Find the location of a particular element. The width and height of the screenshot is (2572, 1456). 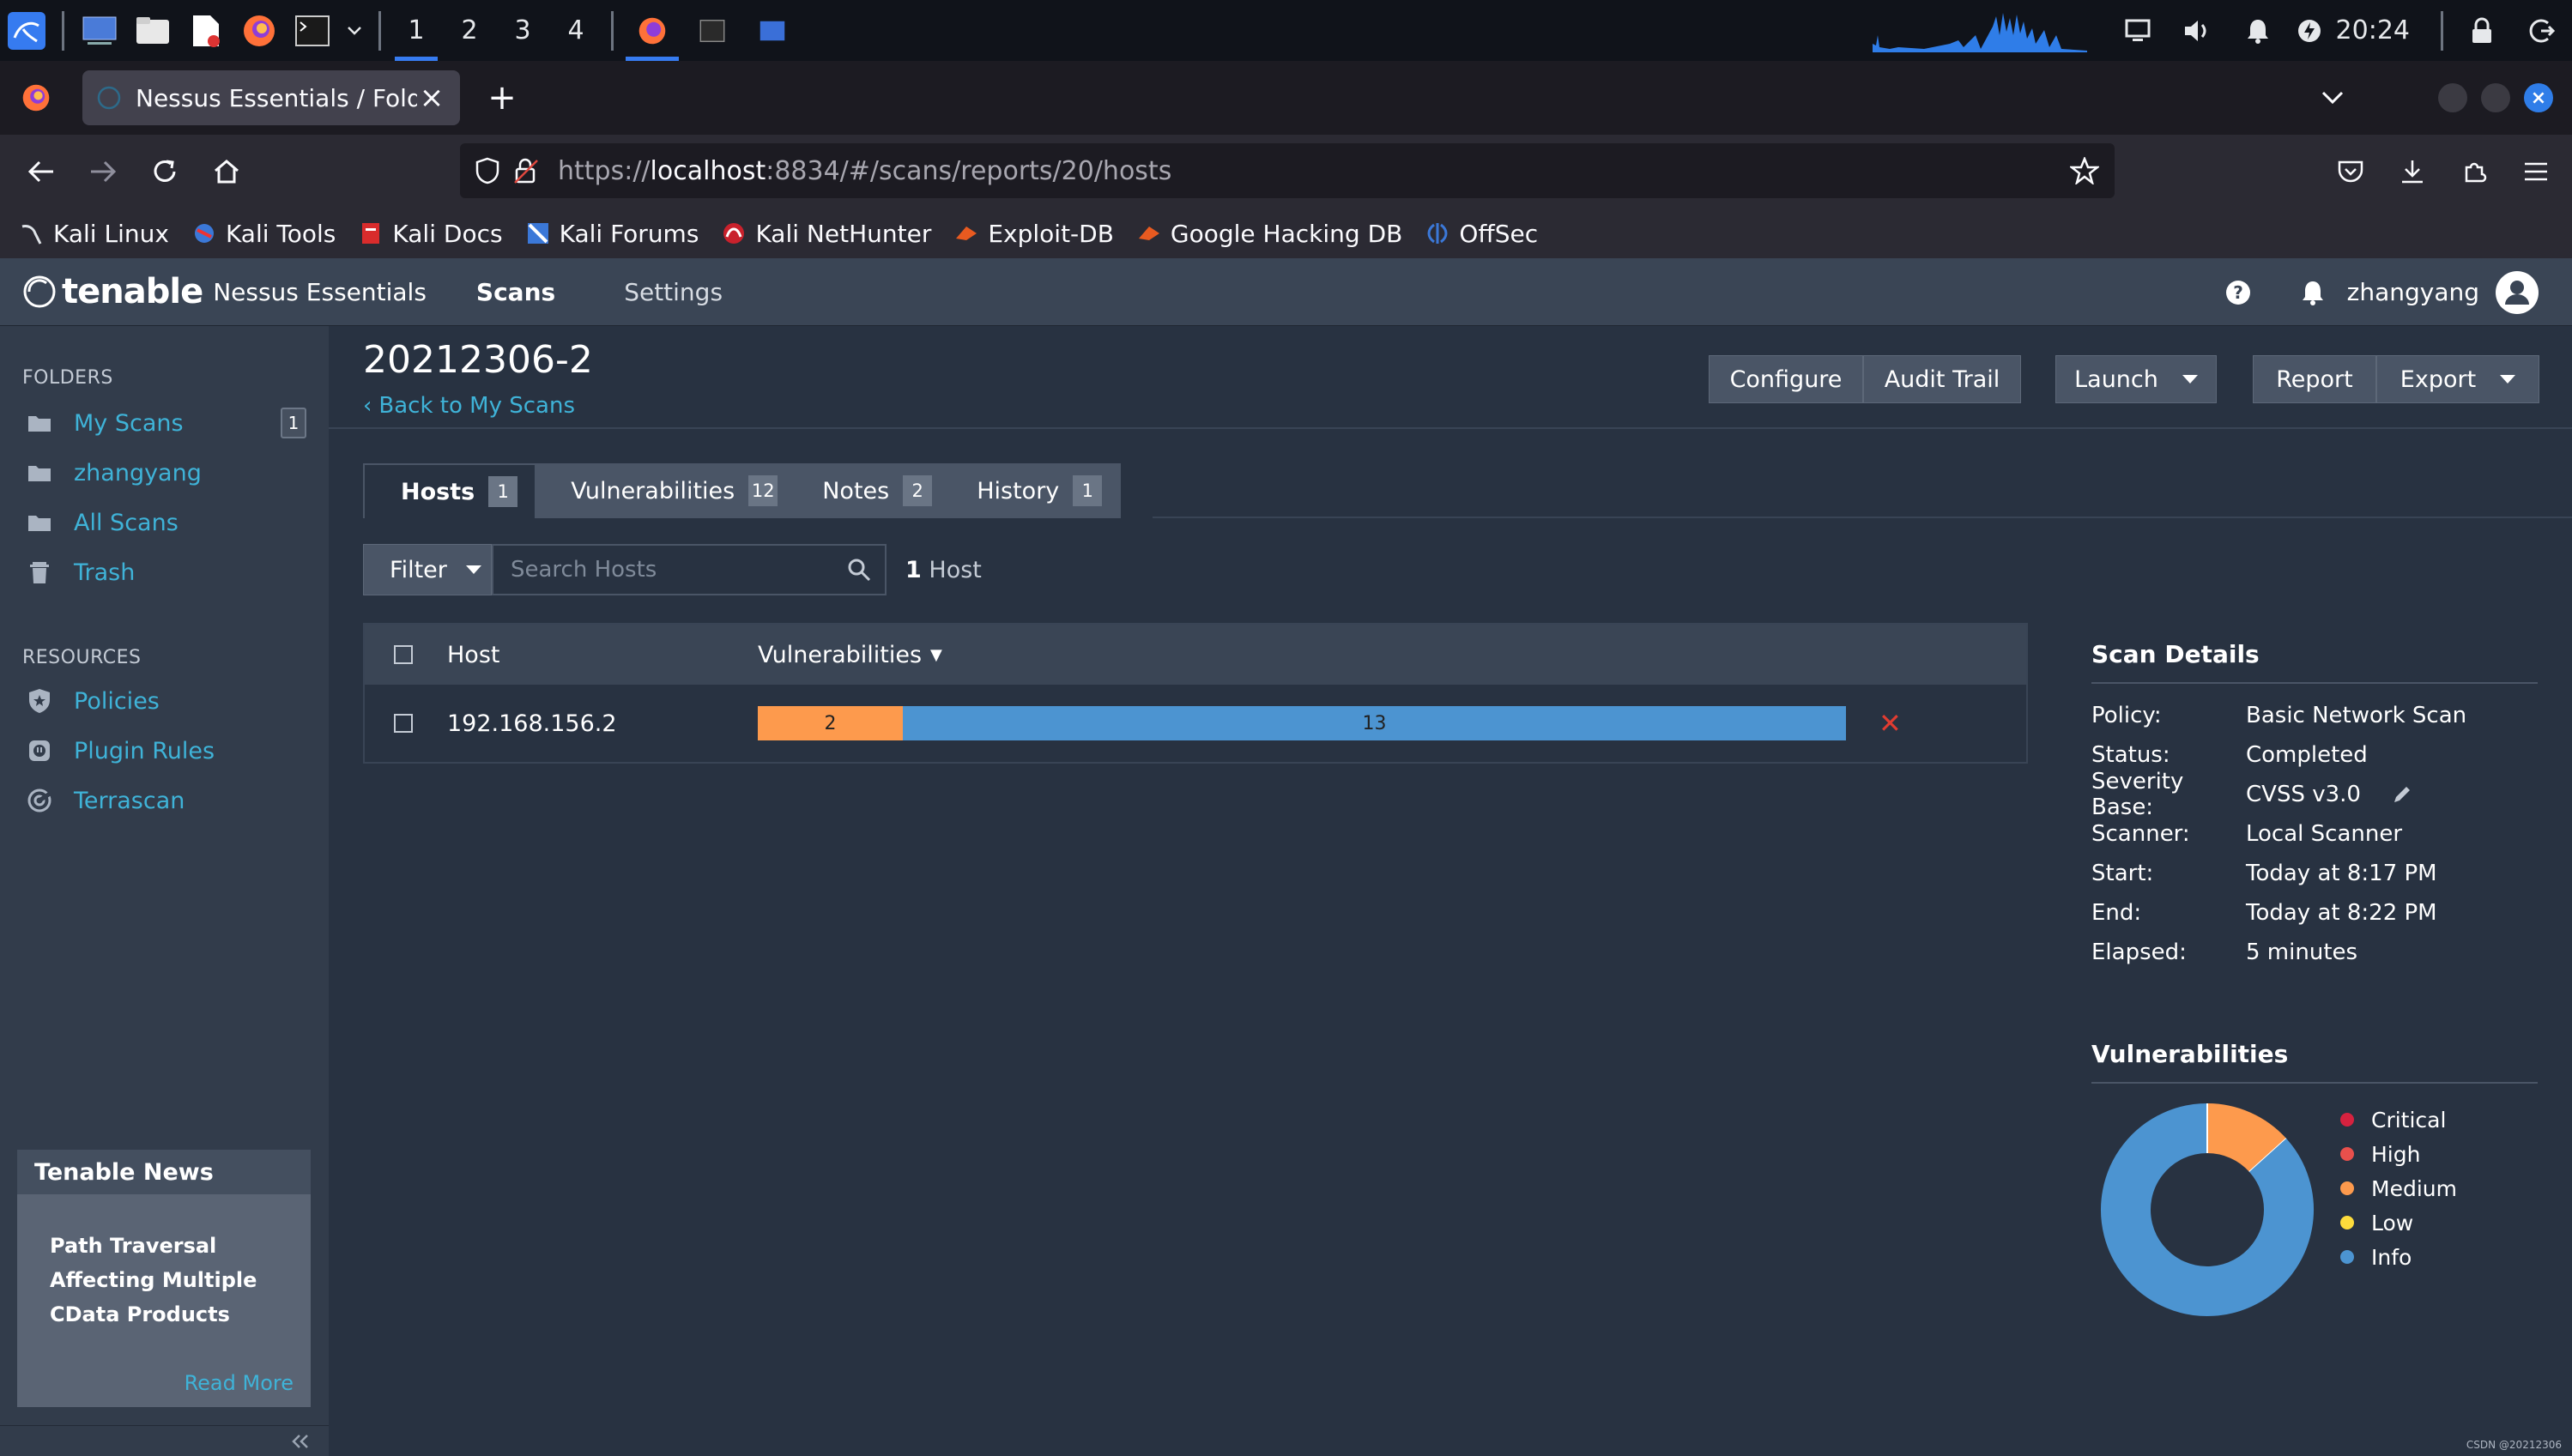

delete-host-icon: ✕ is located at coordinates (1890, 723).